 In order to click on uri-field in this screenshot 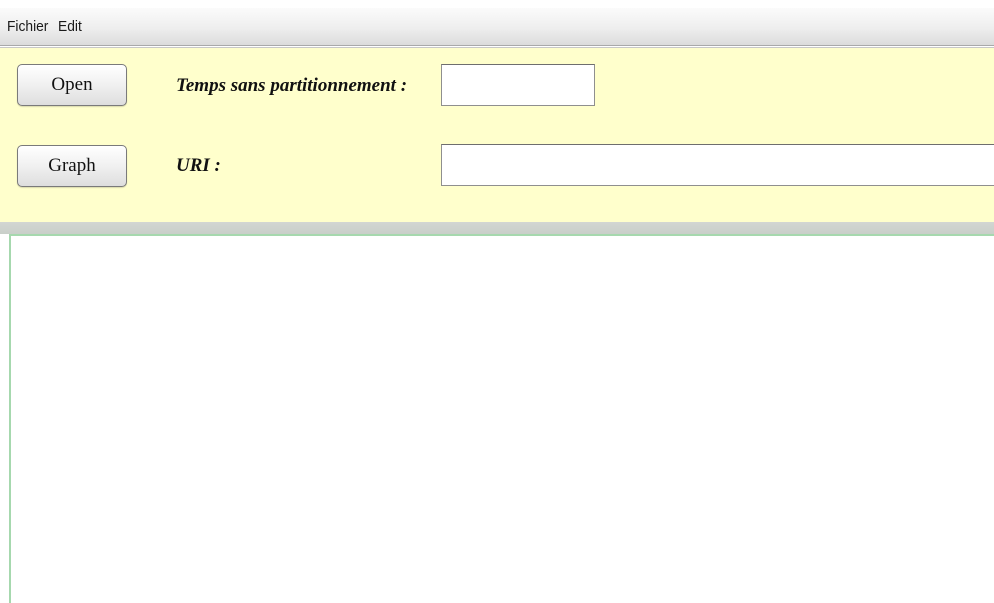, I will do `click(717, 165)`.